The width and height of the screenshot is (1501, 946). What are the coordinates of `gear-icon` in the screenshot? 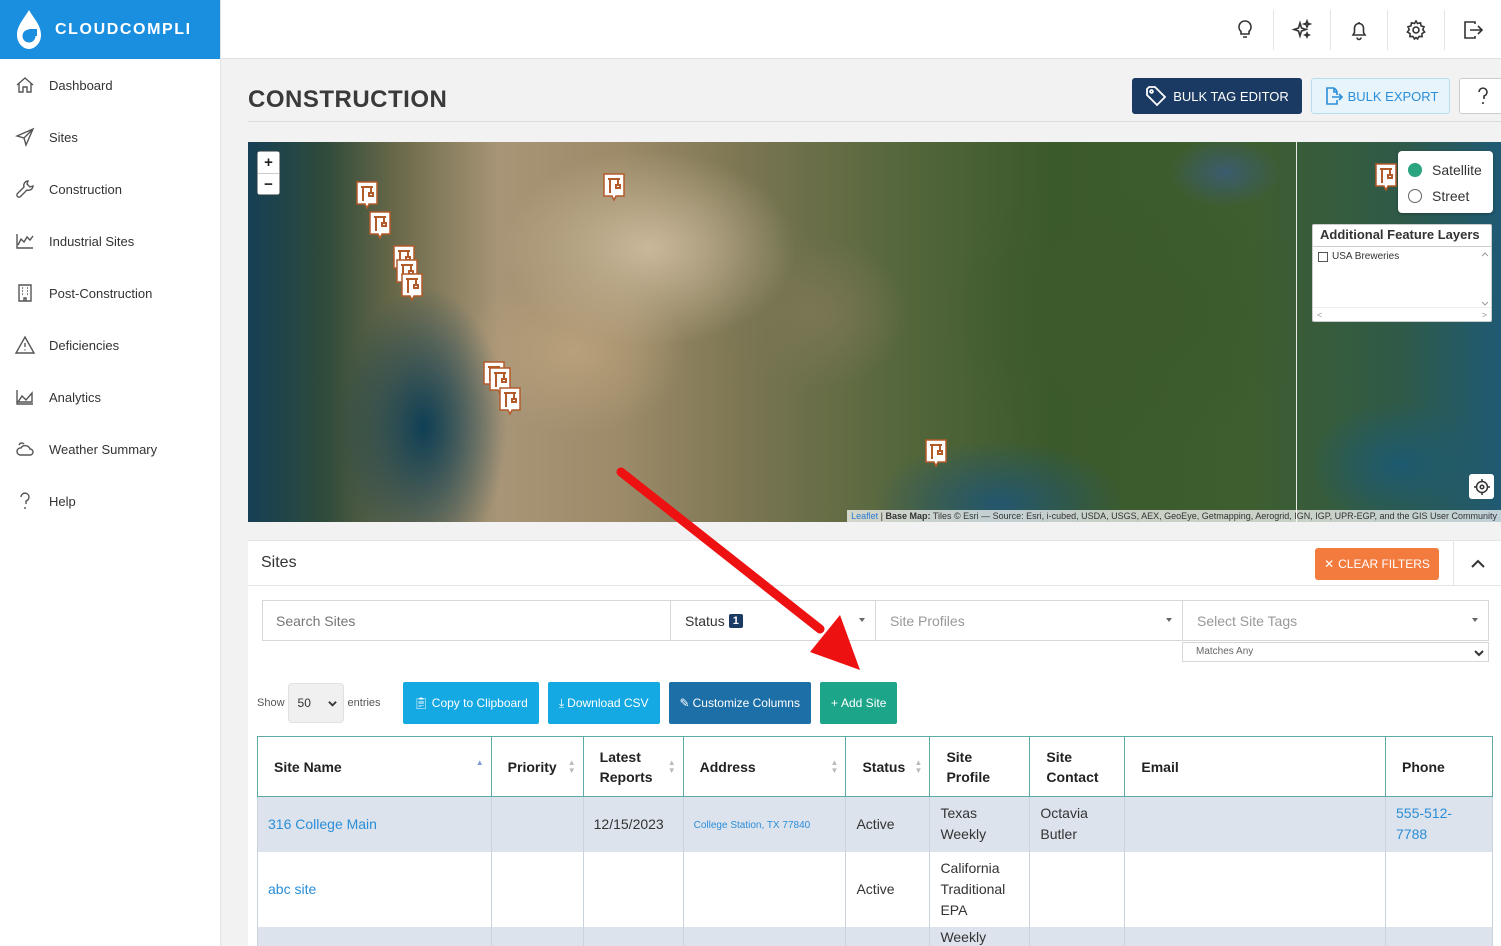 It's located at (1415, 29).